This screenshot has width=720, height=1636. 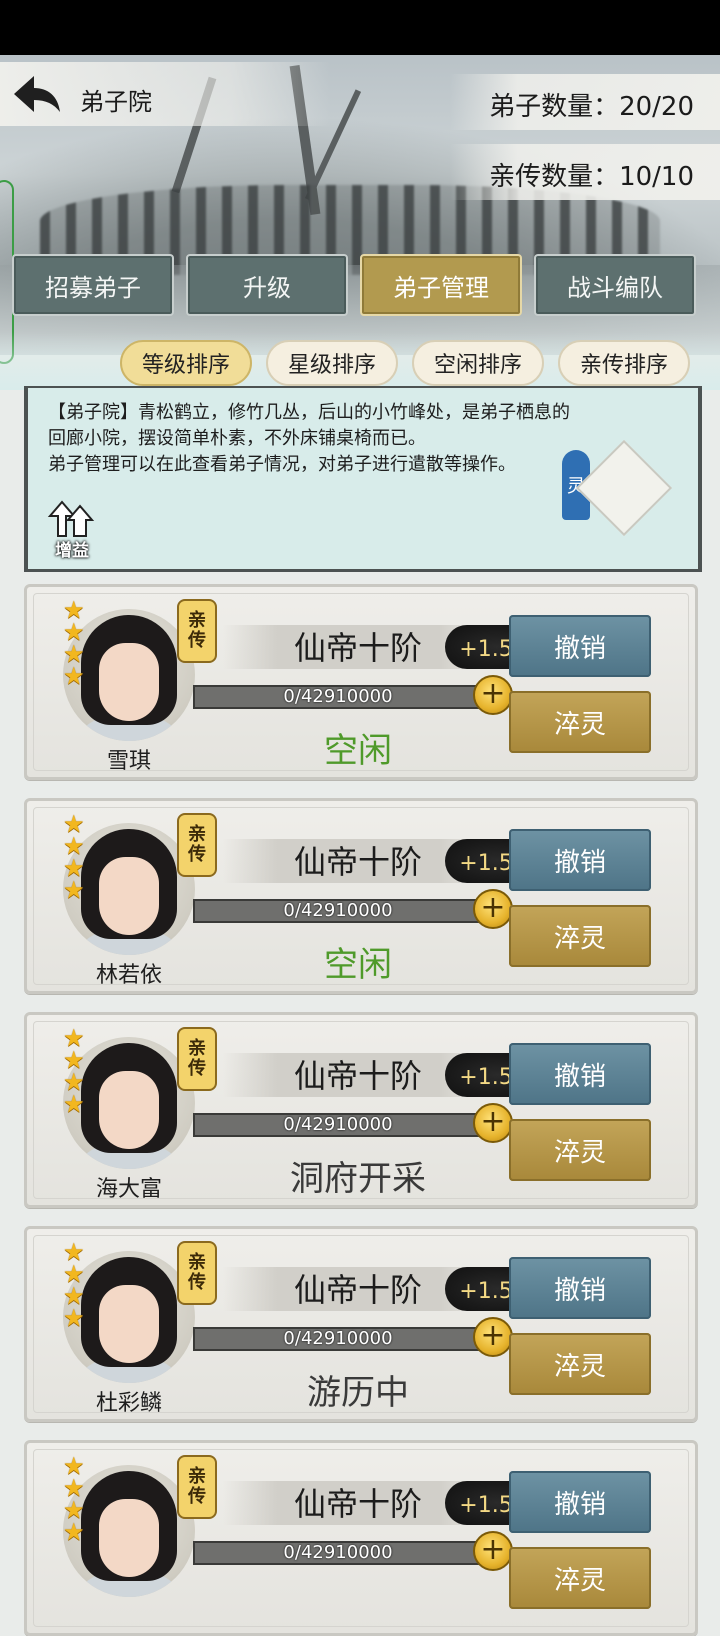 I want to click on sort-by-star: 星级排序, so click(x=332, y=363).